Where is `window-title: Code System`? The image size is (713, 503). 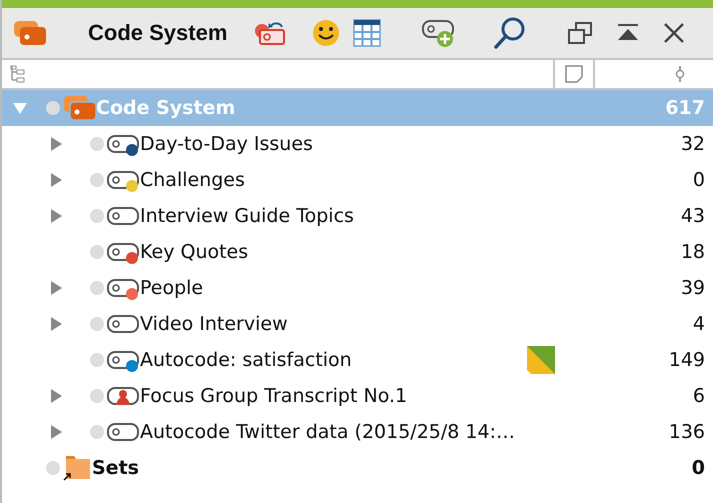
window-title: Code System is located at coordinates (158, 33).